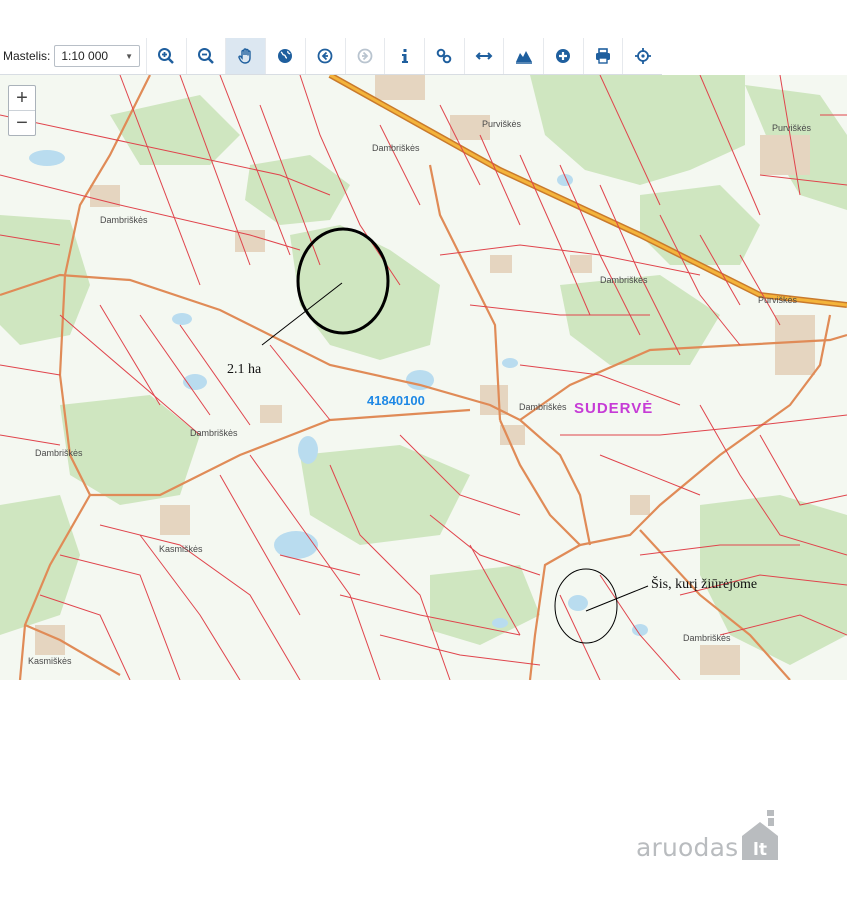 This screenshot has height=900, width=847. I want to click on dropdown-arrow-icon: ▼, so click(129, 56).